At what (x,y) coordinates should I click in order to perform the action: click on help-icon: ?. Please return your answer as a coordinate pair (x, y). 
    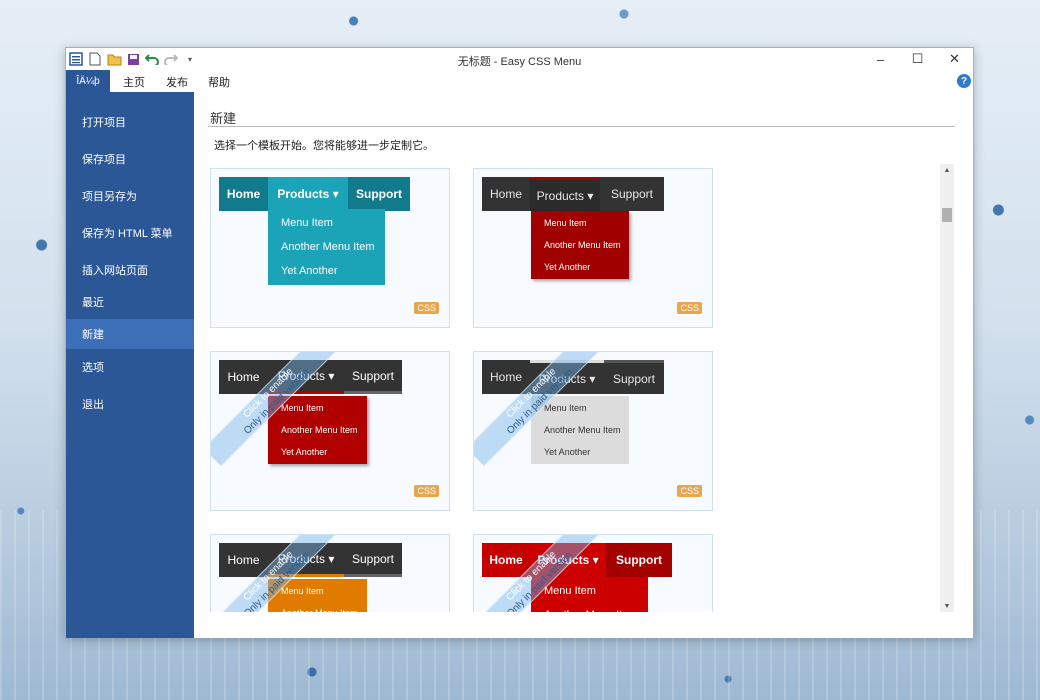
    Looking at the image, I should click on (964, 81).